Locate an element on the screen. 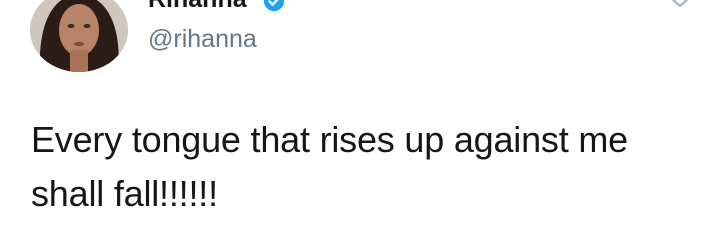 This screenshot has width=720, height=240. display-name: Rihanna is located at coordinates (197, 7).